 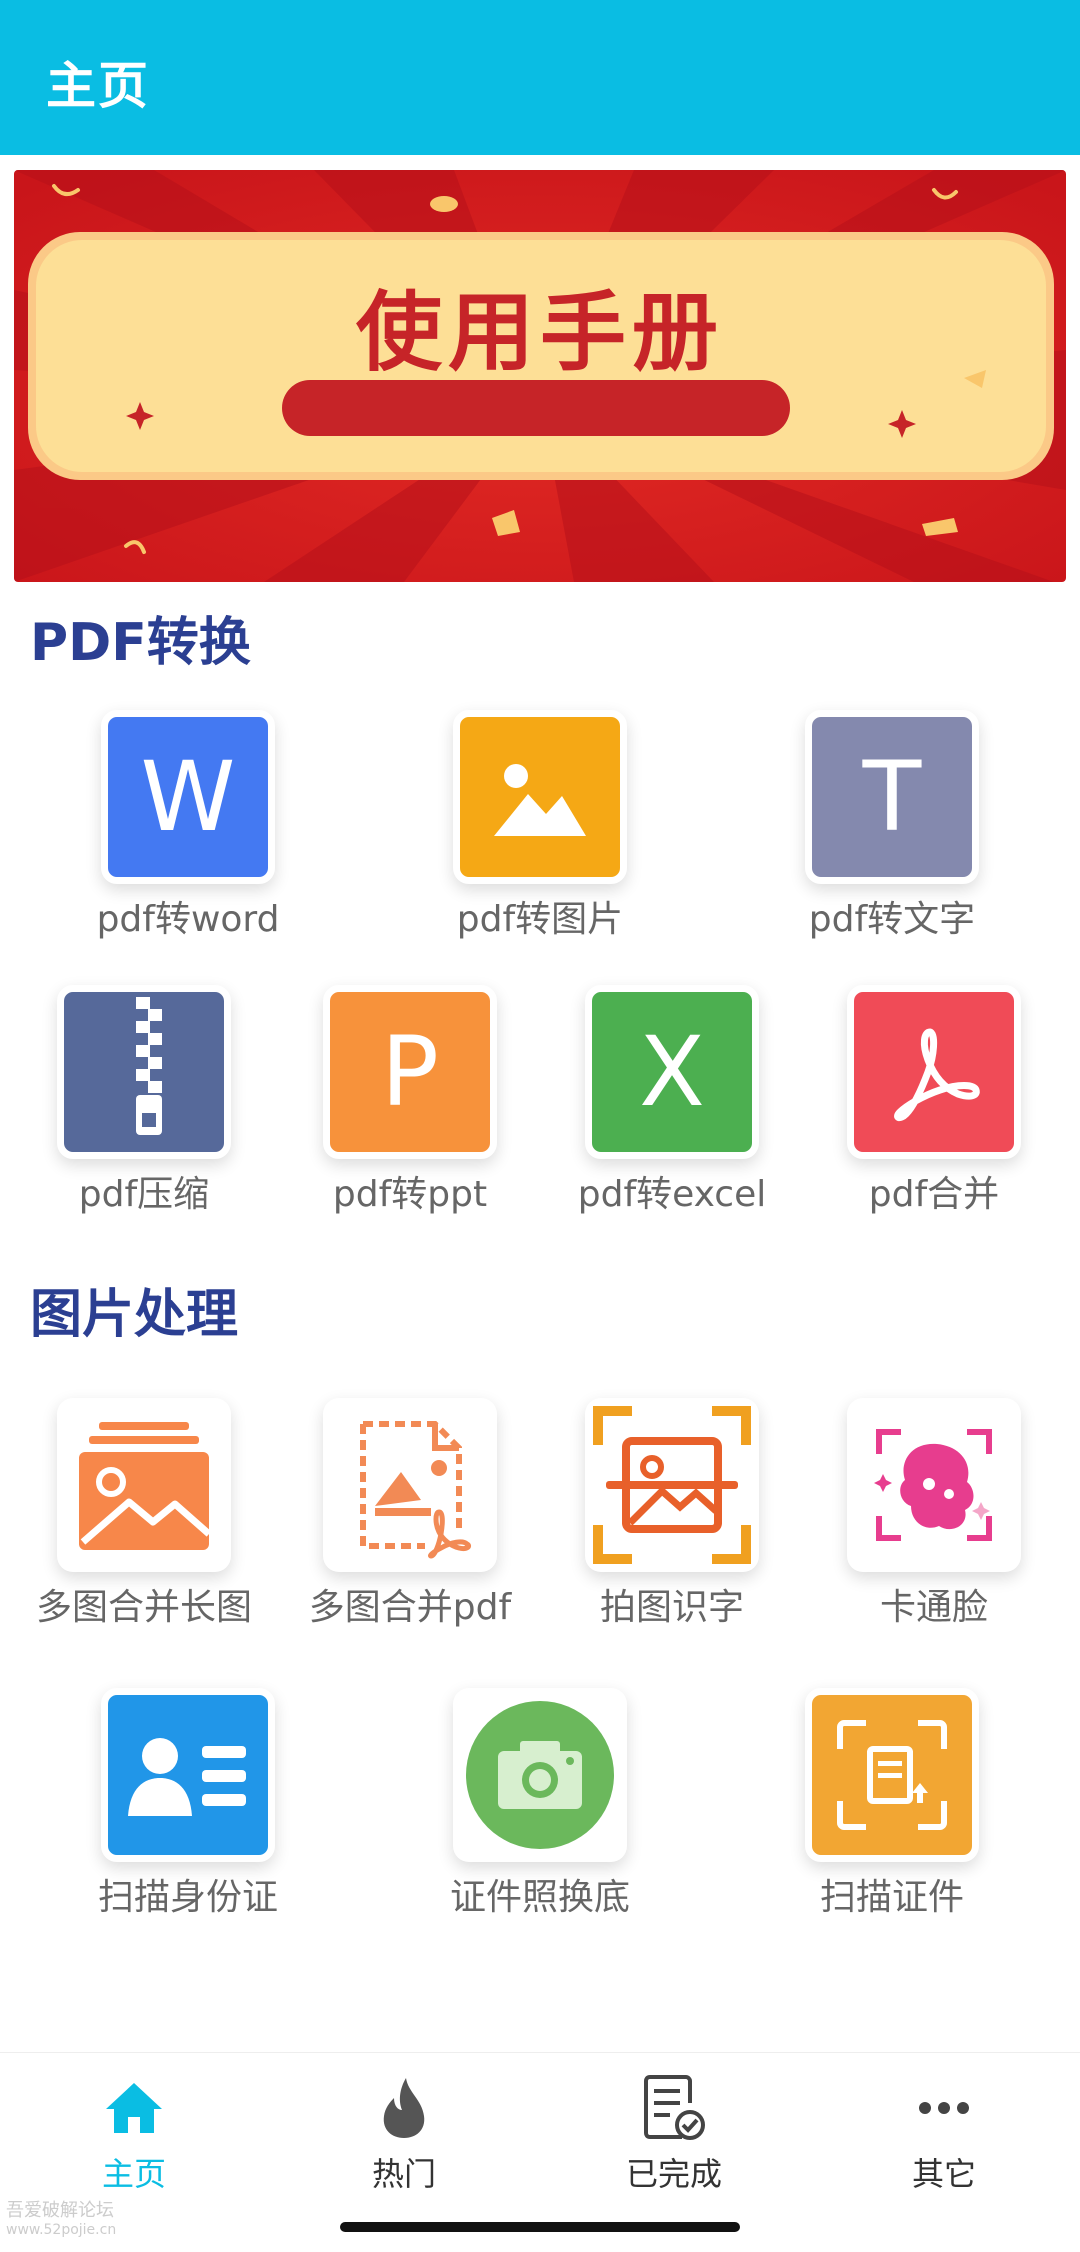 I want to click on tool-label: 多图合并pdf, so click(x=410, y=1607).